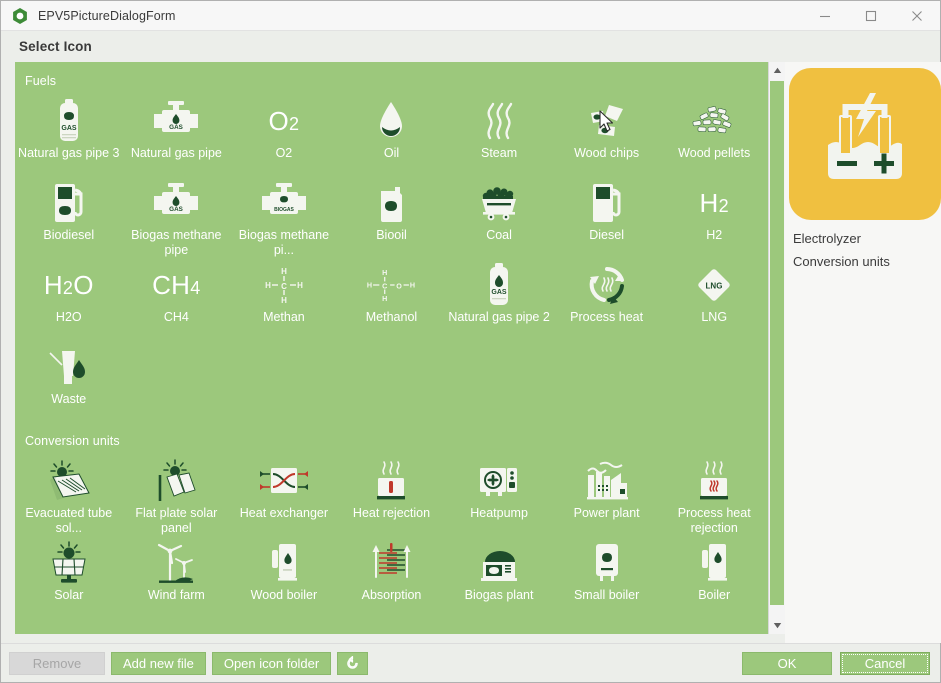 The image size is (941, 683). I want to click on icon-label: LNG, so click(714, 317).